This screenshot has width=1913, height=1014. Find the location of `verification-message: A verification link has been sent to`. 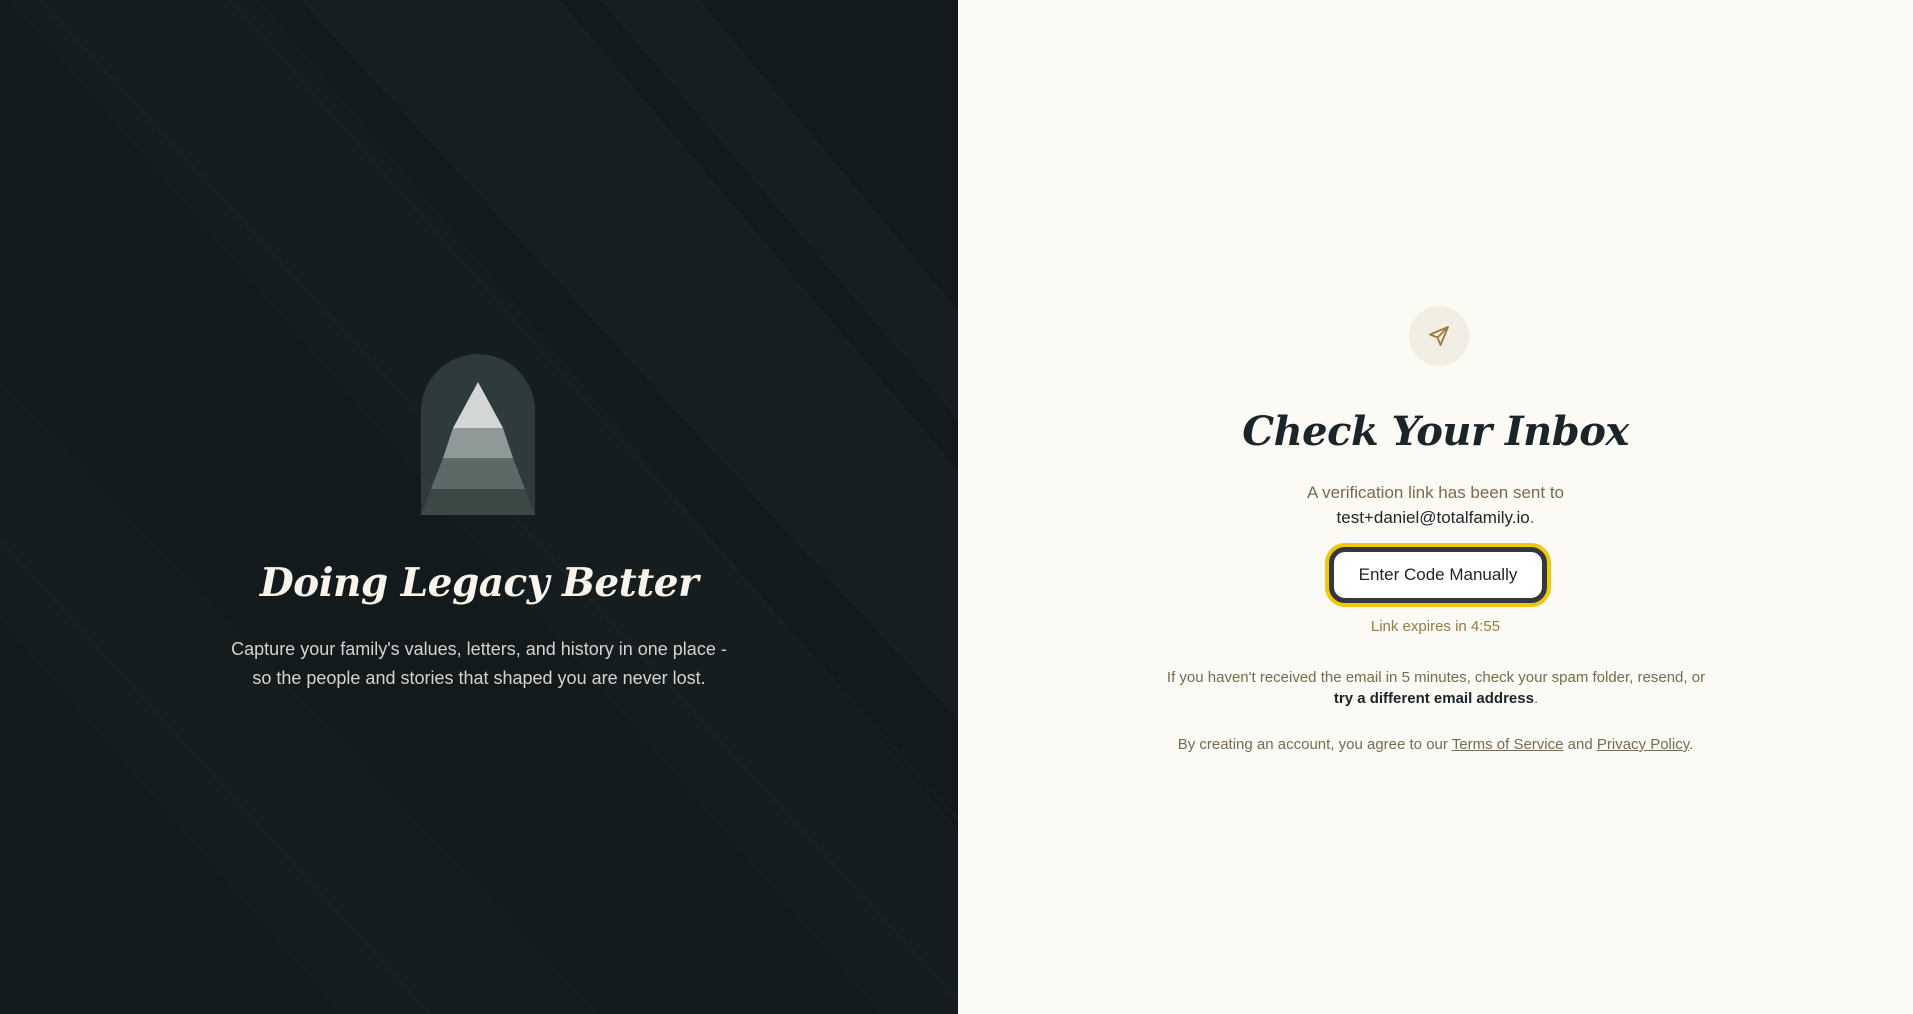

verification-message: A verification link has been sent to is located at coordinates (1435, 492).